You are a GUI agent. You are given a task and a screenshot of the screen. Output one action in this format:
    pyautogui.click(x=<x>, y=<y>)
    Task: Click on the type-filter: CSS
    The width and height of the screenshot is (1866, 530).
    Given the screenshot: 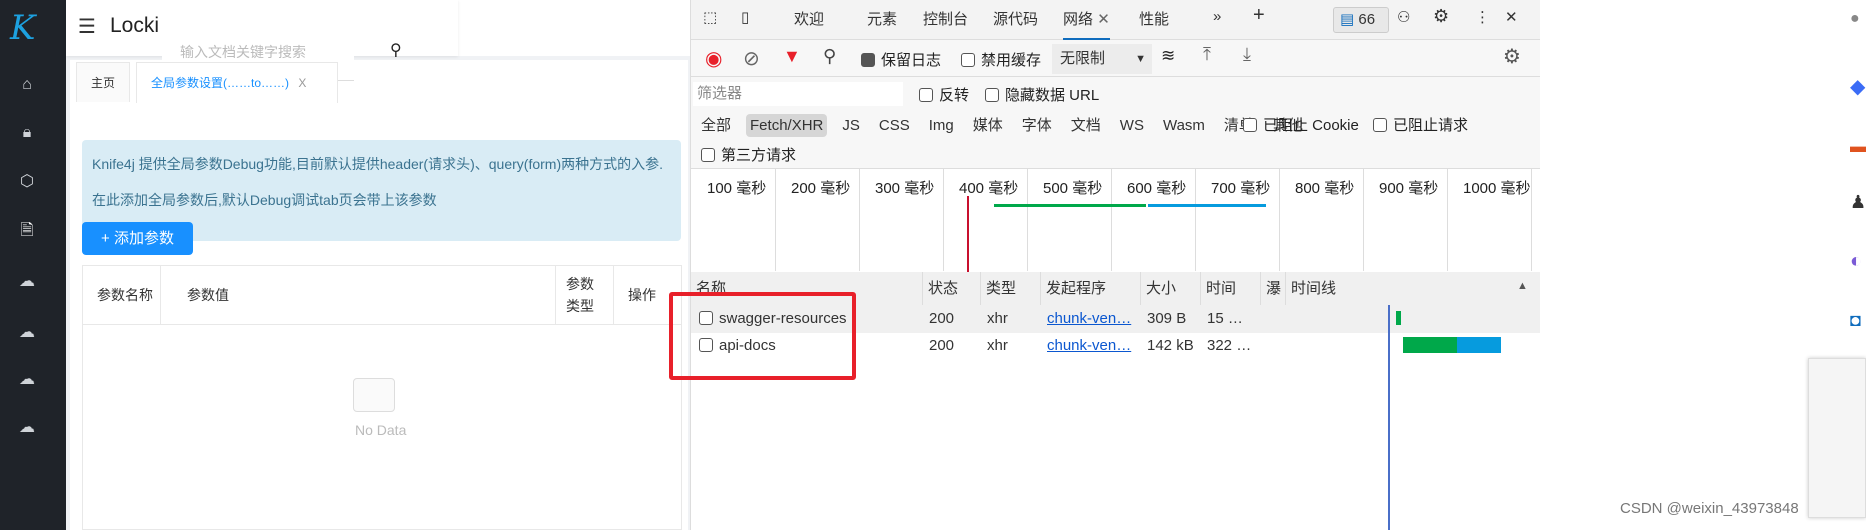 What is the action you would take?
    pyautogui.click(x=894, y=125)
    